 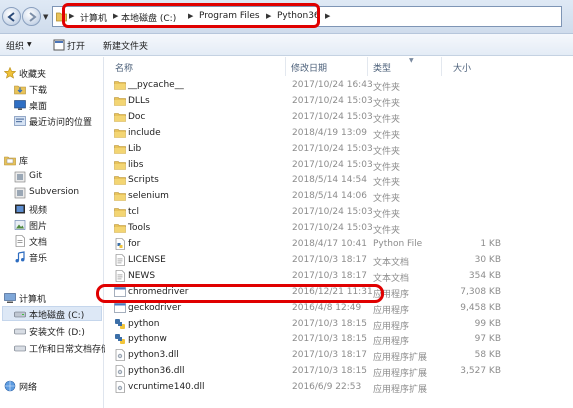 I want to click on file-row: LICENSE 2017/10/3 18:17 文本文档 30 KB, so click(x=339, y=260).